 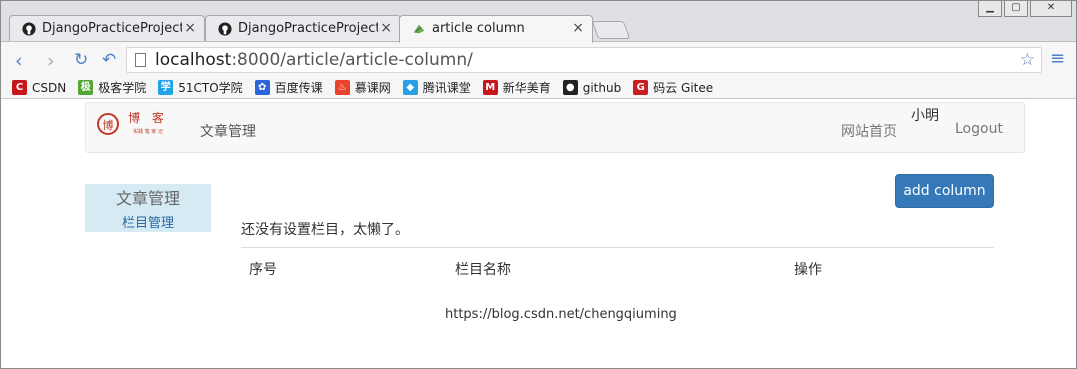 What do you see at coordinates (490, 87) in the screenshot?
I see `bookmark-icon: M` at bounding box center [490, 87].